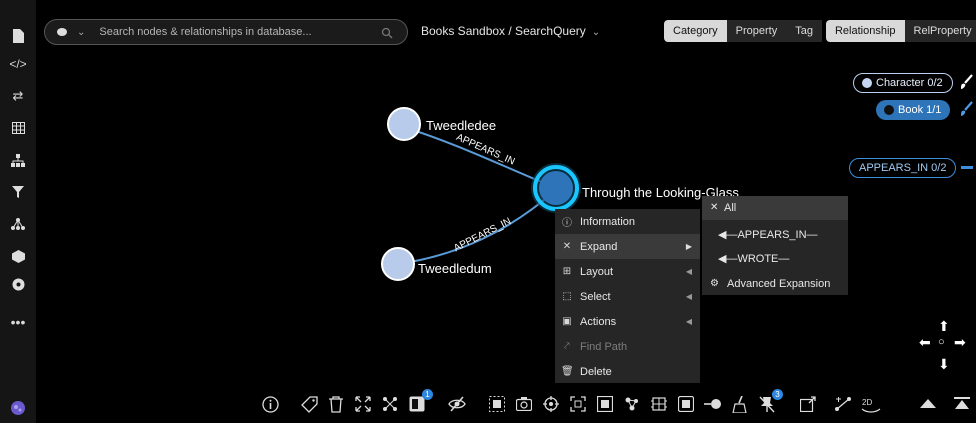 The image size is (976, 423). What do you see at coordinates (688, 246) in the screenshot?
I see `chevron-right-icon: ▶` at bounding box center [688, 246].